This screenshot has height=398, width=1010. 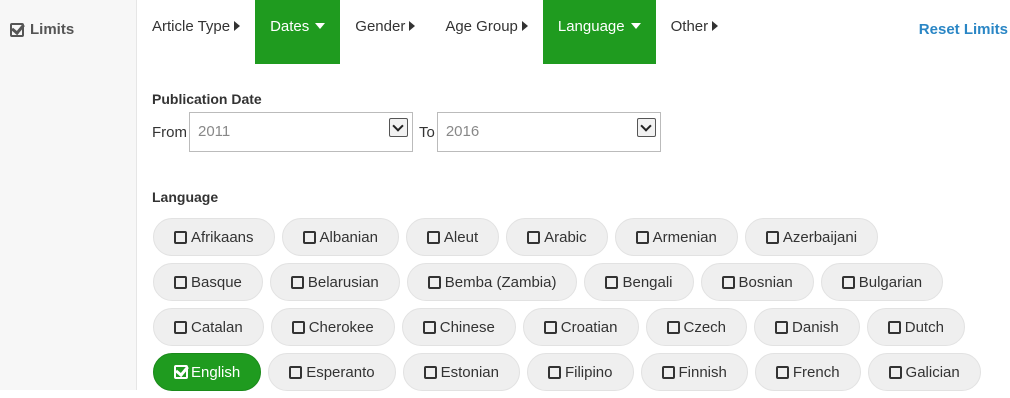 I want to click on reset-limits-link: Reset Limits, so click(x=963, y=29).